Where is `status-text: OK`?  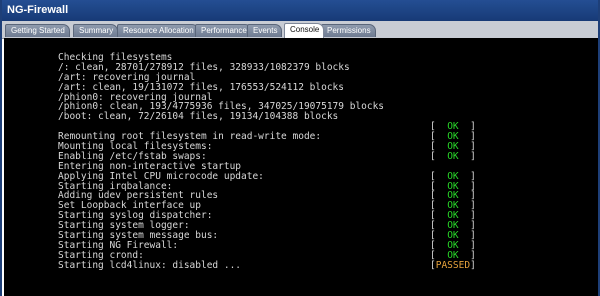
status-text: OK is located at coordinates (453, 156).